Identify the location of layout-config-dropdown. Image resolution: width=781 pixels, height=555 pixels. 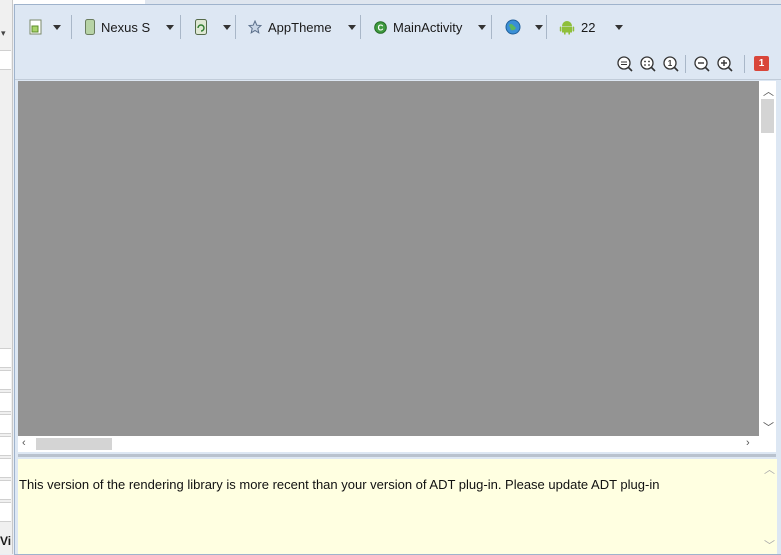
(45, 27).